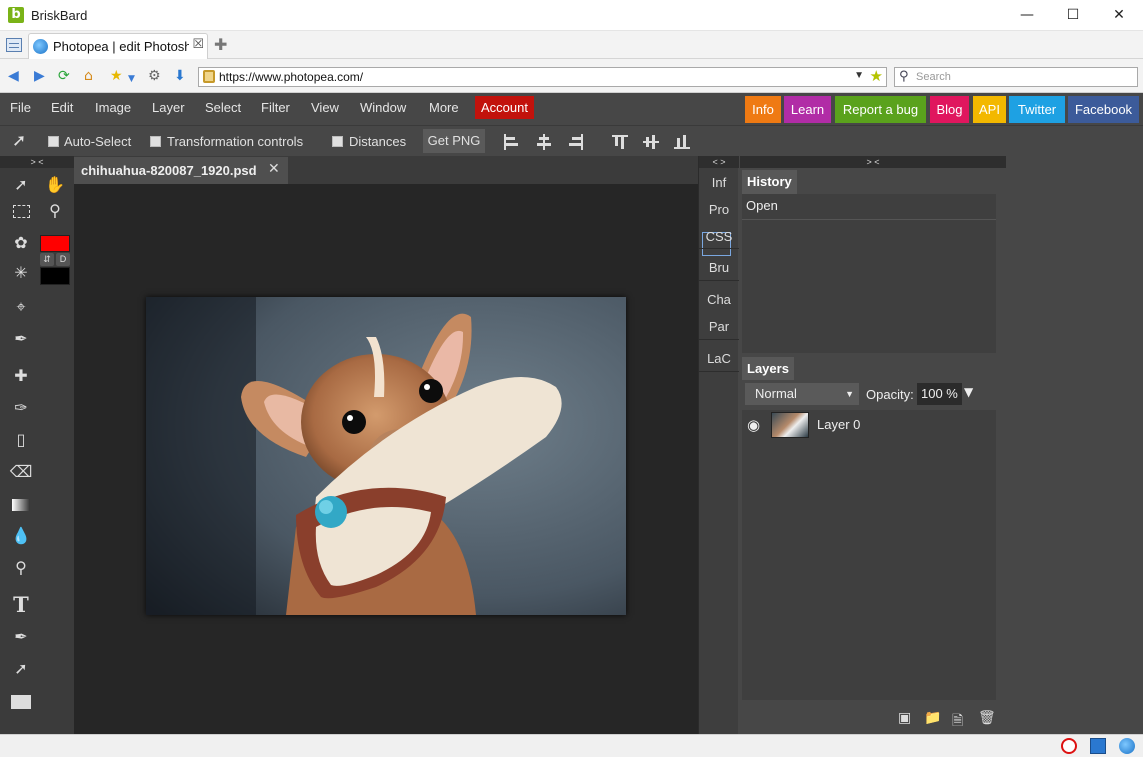 The image size is (1143, 757). Describe the element at coordinates (21, 408) in the screenshot. I see `brush-tool-icon: ✑` at that location.